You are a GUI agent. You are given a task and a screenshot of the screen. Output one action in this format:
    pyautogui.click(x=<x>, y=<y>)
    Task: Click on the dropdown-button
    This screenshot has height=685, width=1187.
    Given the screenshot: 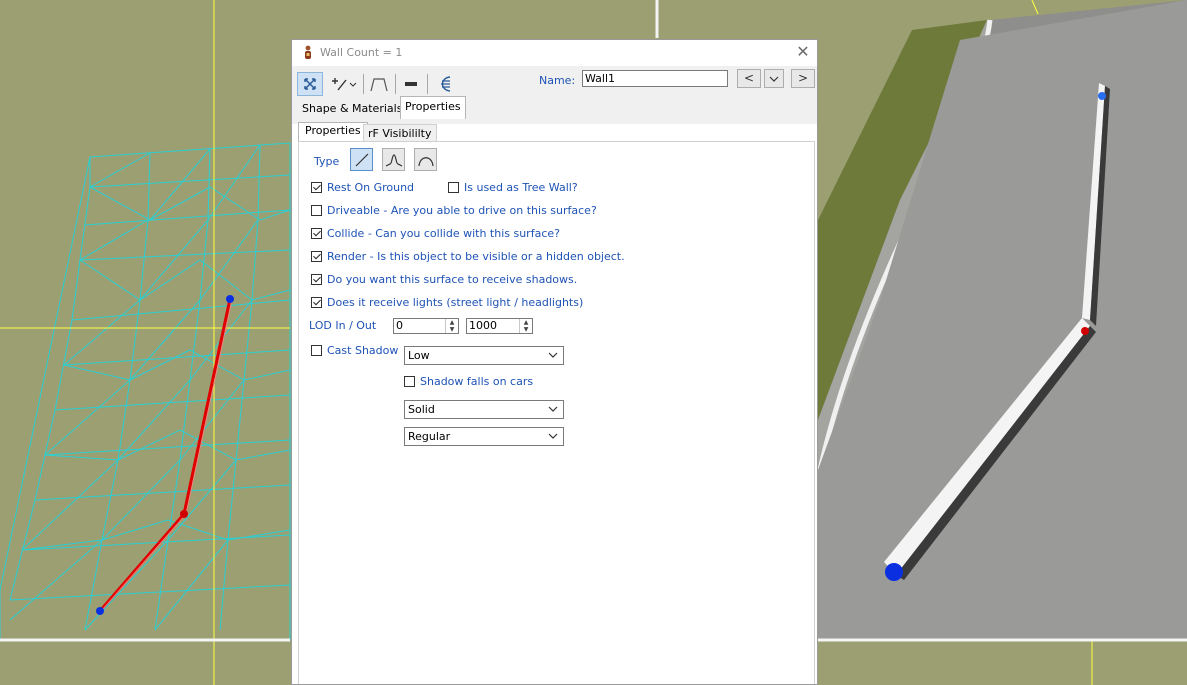 What is the action you would take?
    pyautogui.click(x=774, y=78)
    